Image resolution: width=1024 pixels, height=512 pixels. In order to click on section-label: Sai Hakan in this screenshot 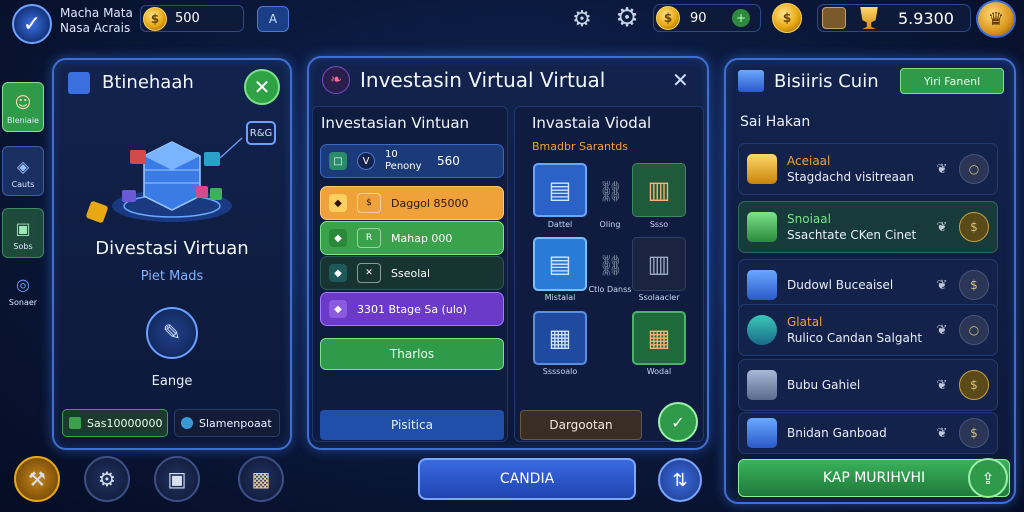, I will do `click(775, 122)`.